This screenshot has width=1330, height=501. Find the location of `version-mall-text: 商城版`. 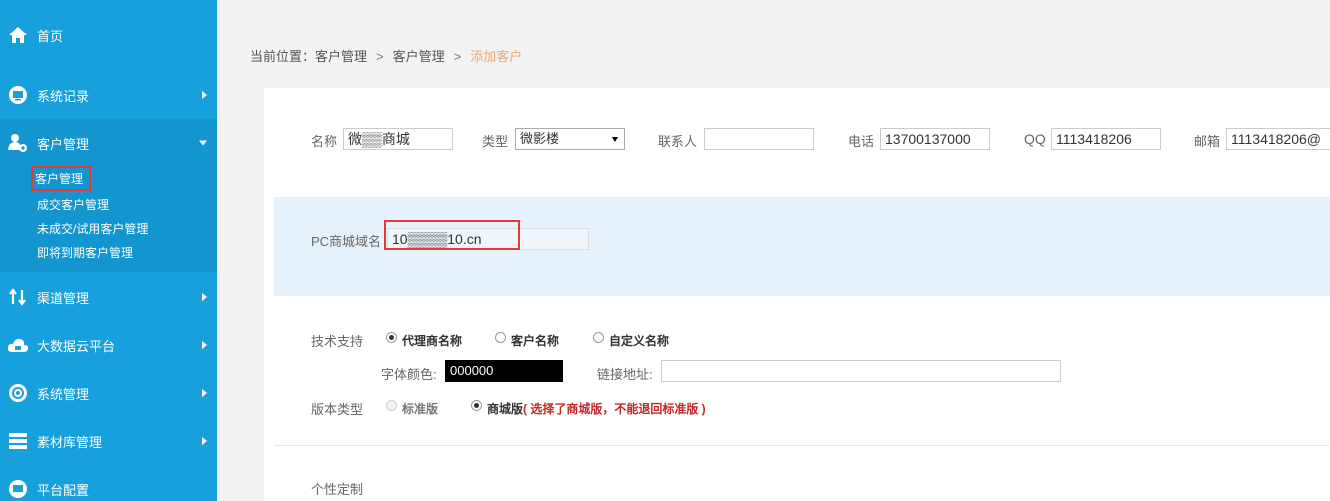

version-mall-text: 商城版 is located at coordinates (505, 409).